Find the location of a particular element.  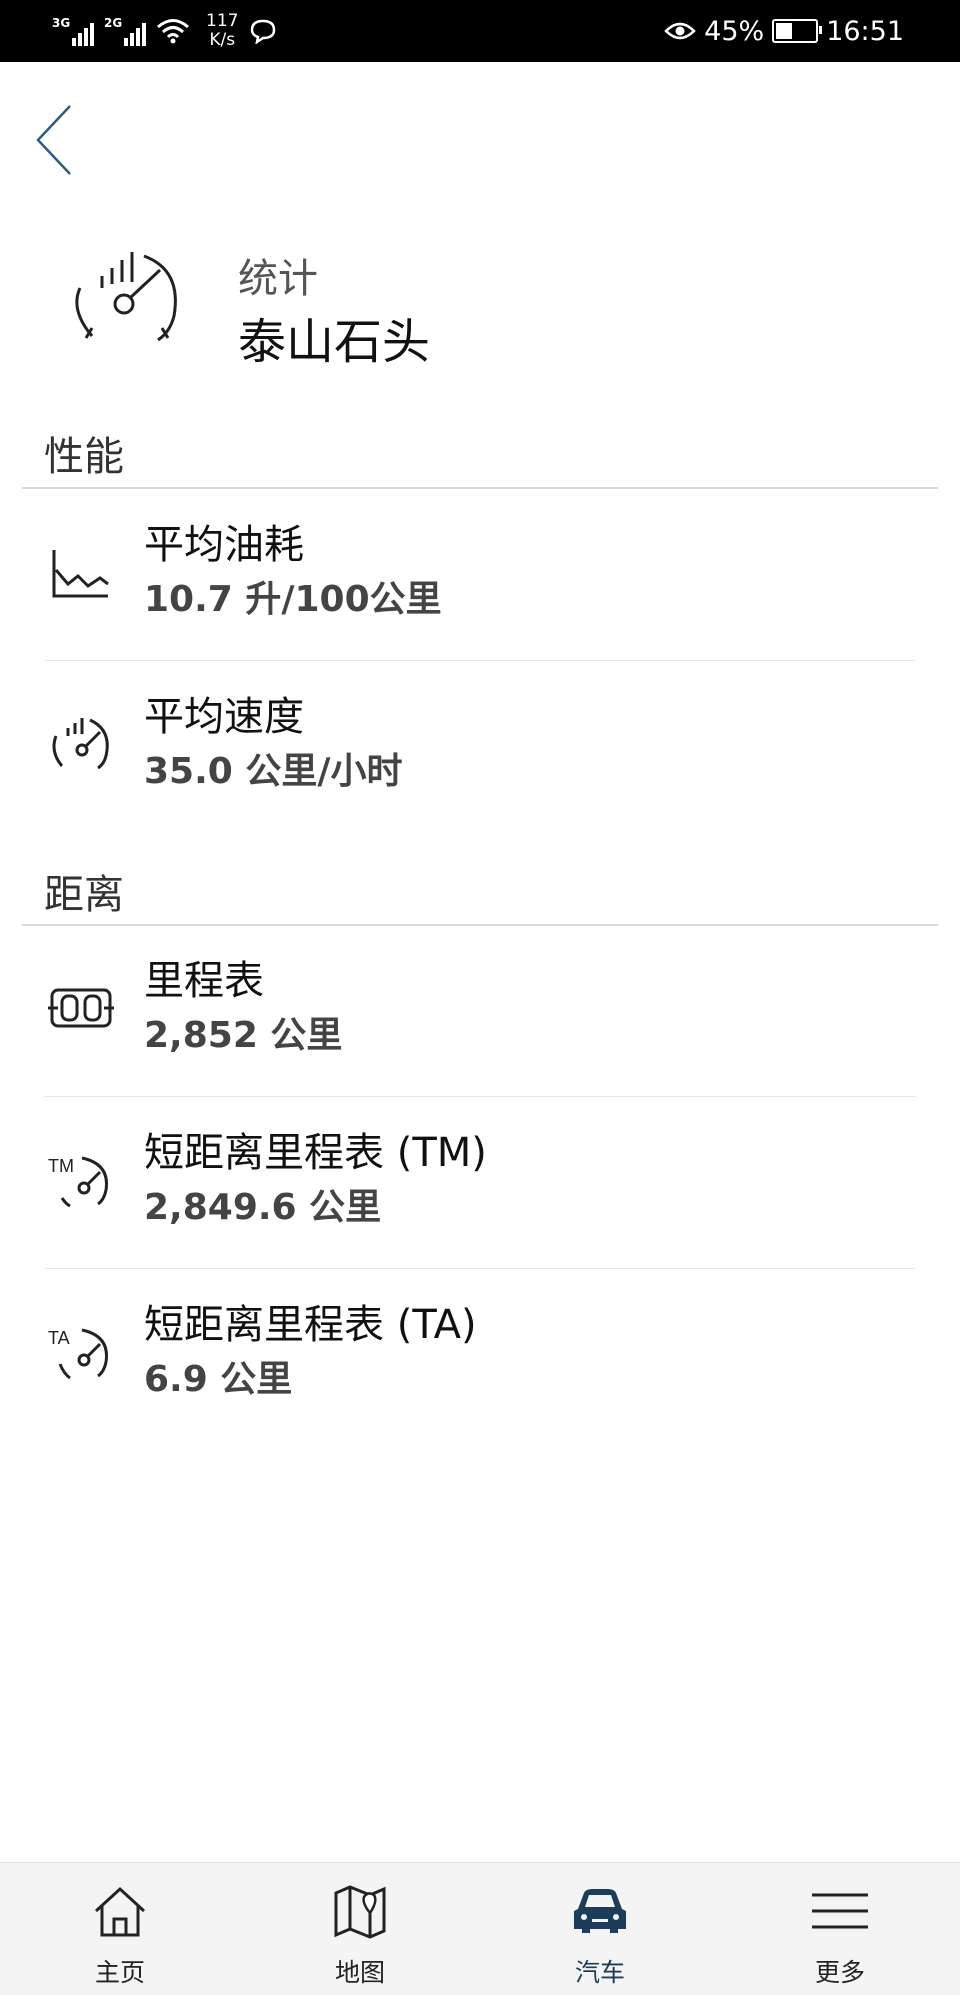

svg-text: TA is located at coordinates (59, 1338).